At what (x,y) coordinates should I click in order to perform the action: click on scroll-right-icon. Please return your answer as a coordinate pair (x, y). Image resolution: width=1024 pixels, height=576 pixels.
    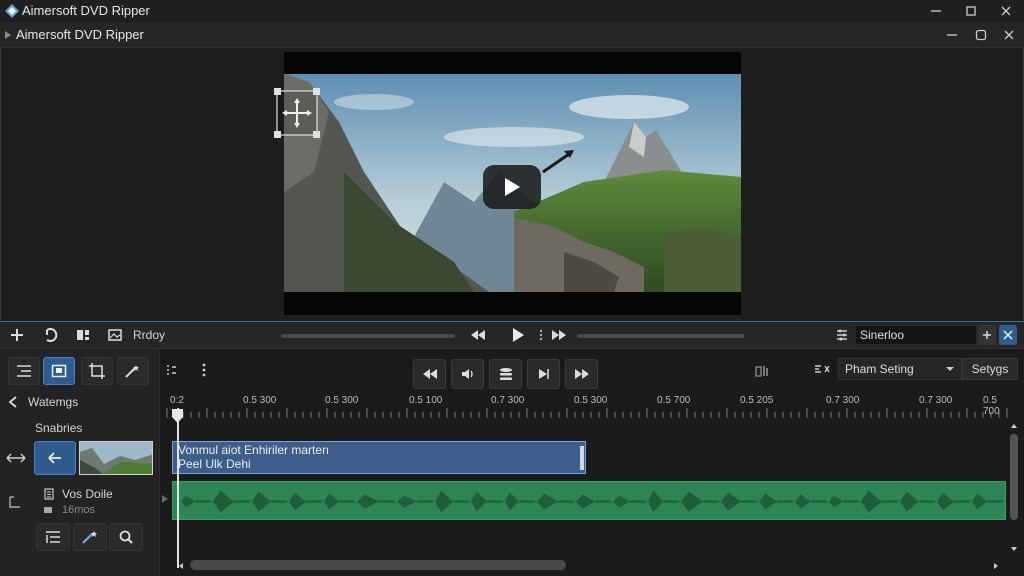
    Looking at the image, I should click on (996, 566).